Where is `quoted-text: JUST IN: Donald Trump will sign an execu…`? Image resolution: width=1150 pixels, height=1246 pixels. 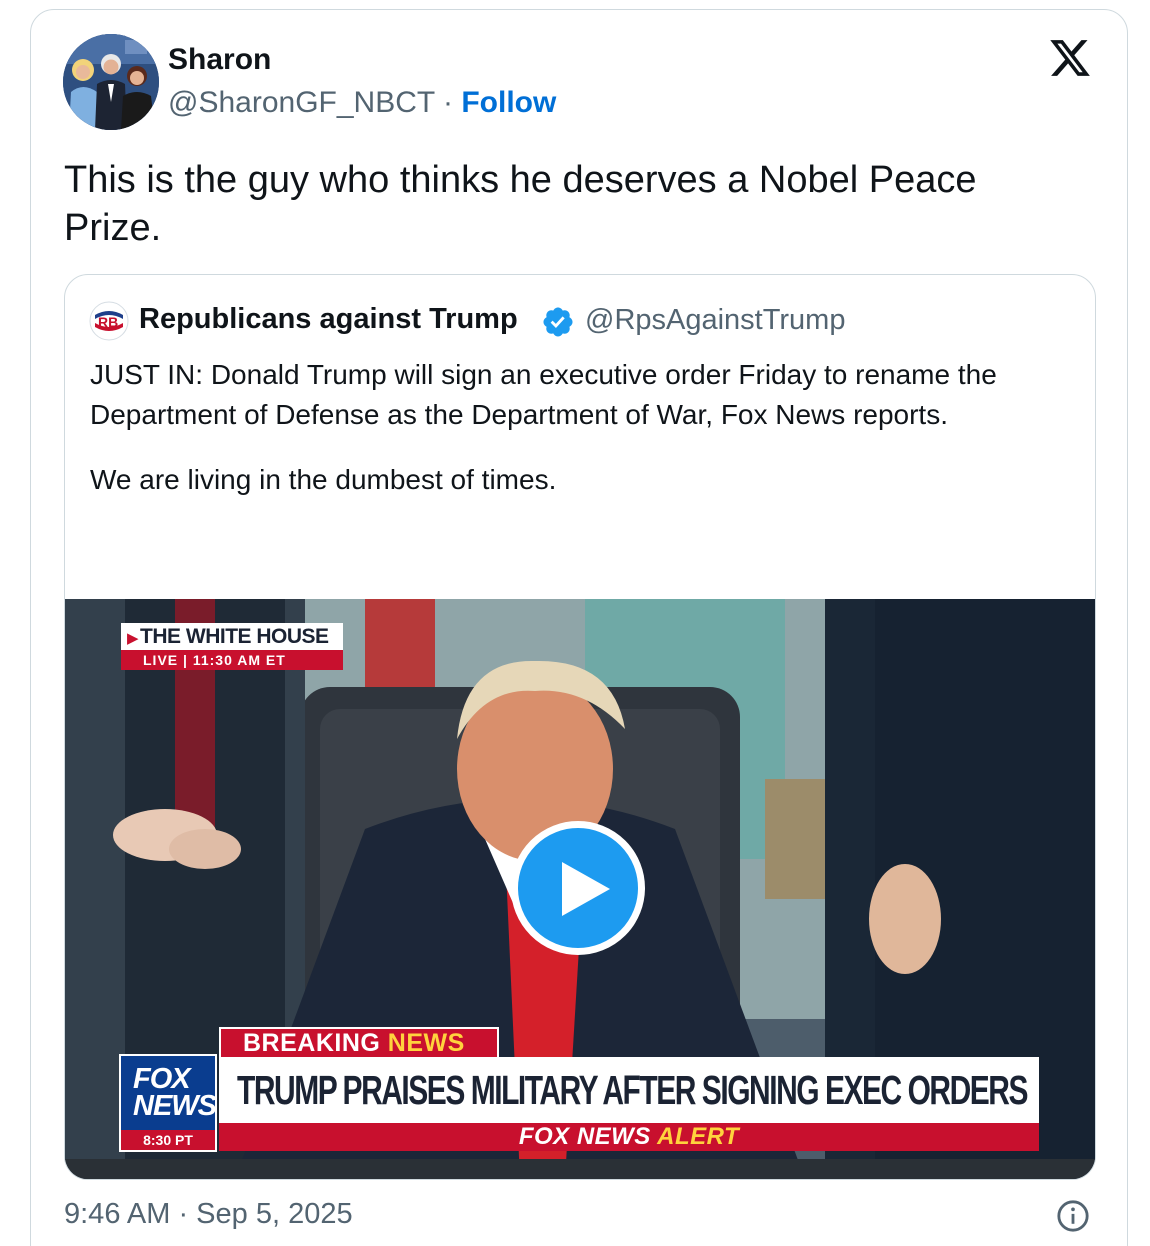
quoted-text: JUST IN: Donald Trump will sign an execu… is located at coordinates (570, 427).